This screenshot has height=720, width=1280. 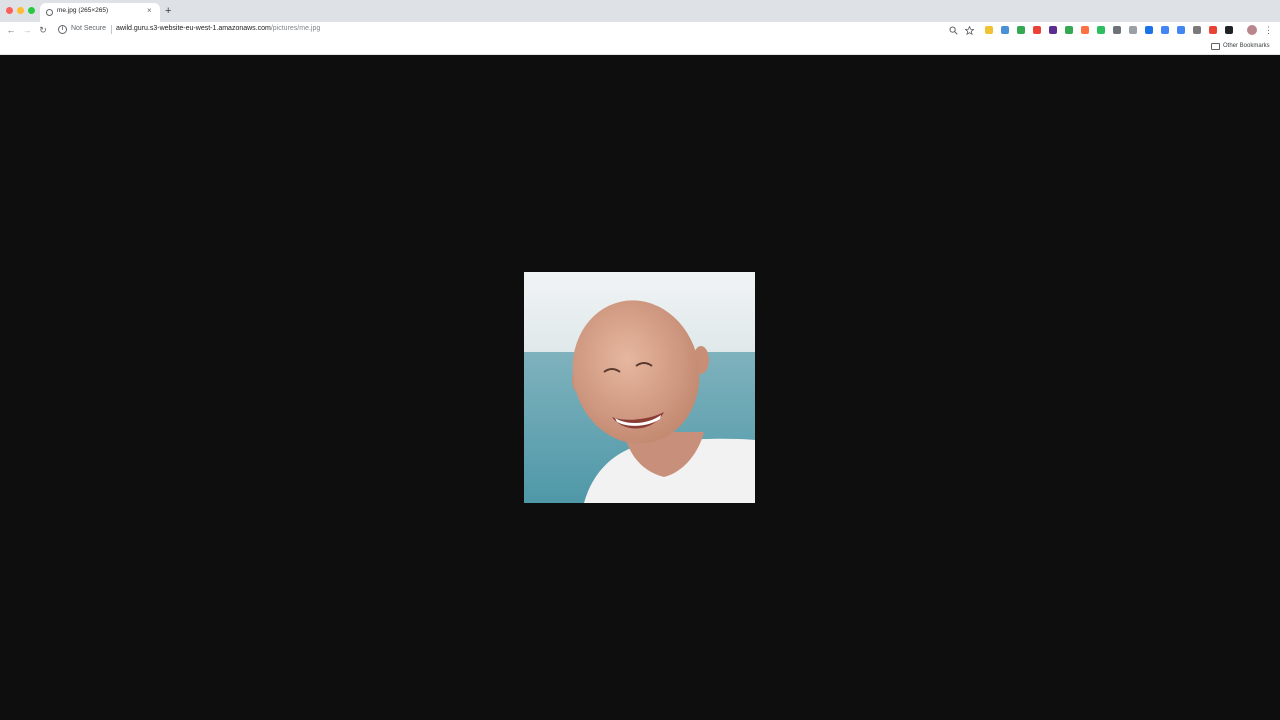 I want to click on avatar, so click(x=1252, y=30).